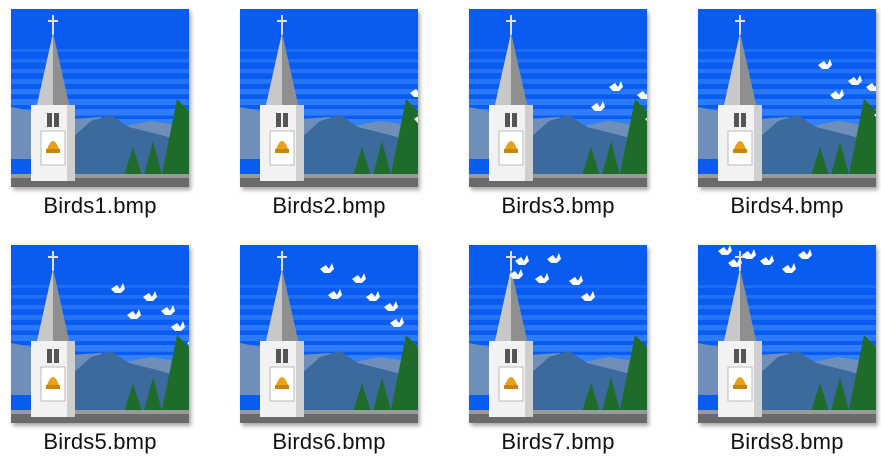 Image resolution: width=881 pixels, height=470 pixels. What do you see at coordinates (329, 206) in the screenshot?
I see `file-name-label: Birds2.bmp` at bounding box center [329, 206].